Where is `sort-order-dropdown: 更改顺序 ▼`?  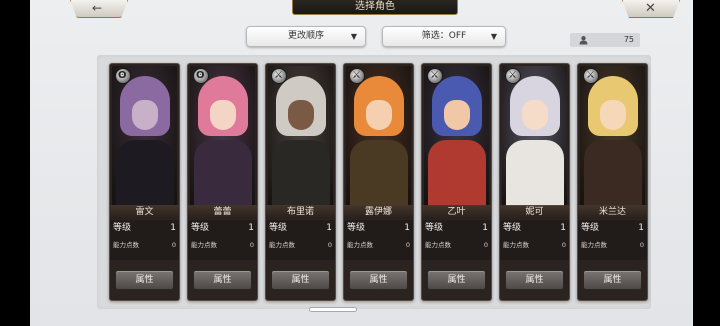 sort-order-dropdown: 更改顺序 ▼ is located at coordinates (306, 36).